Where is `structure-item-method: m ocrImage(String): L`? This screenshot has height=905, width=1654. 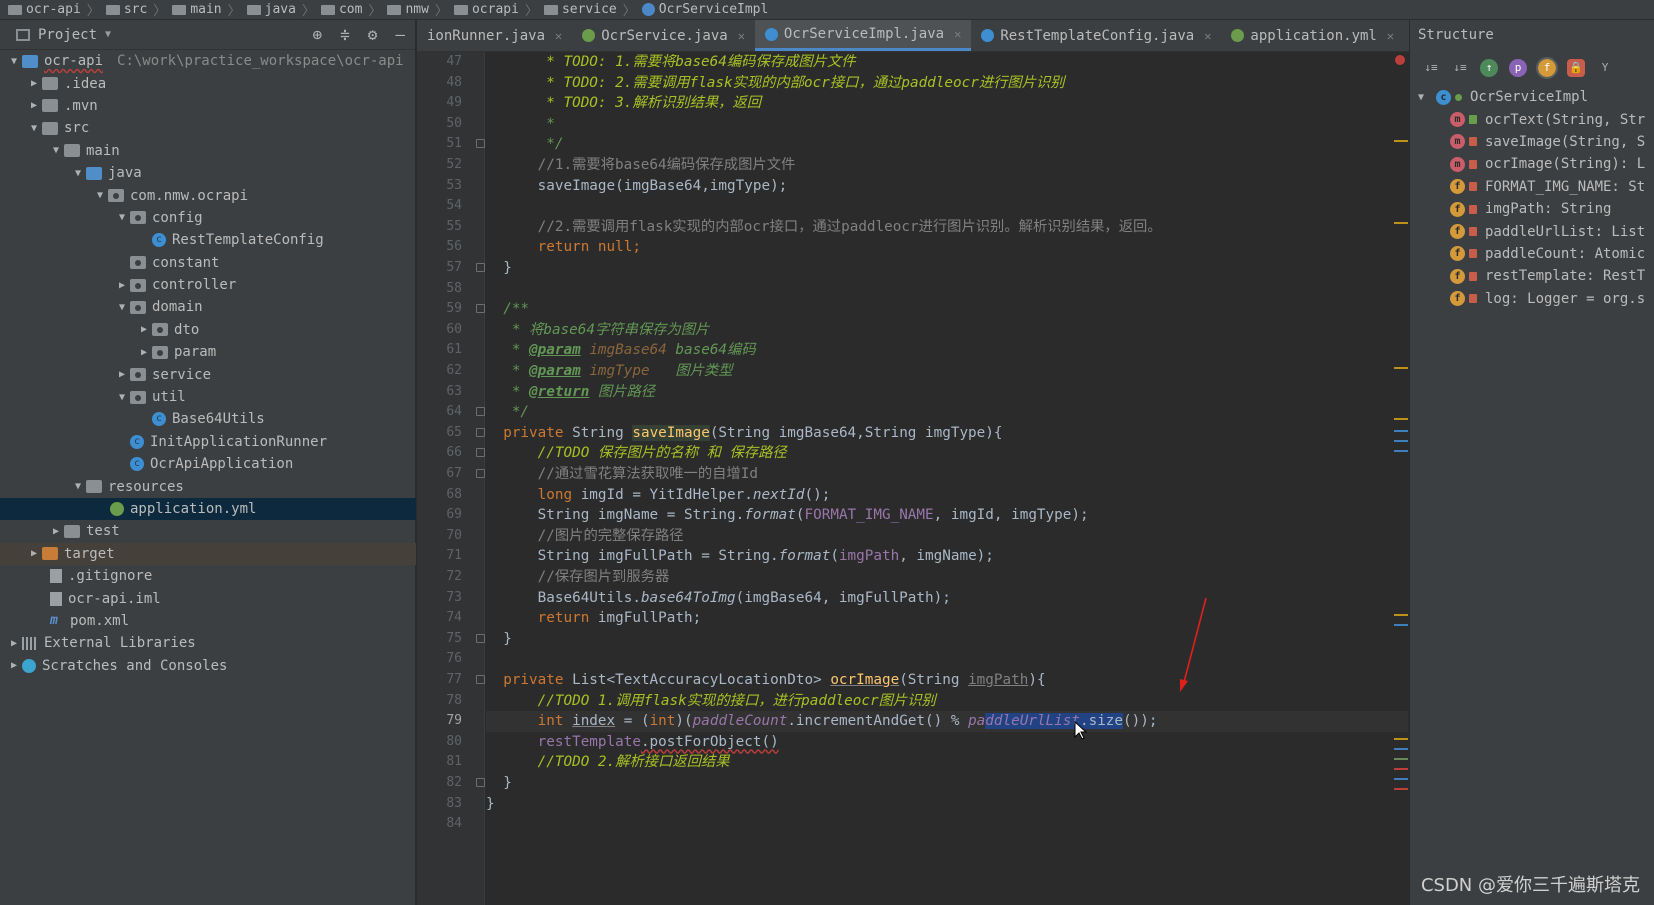 structure-item-method: m ocrImage(String): L is located at coordinates (1532, 164).